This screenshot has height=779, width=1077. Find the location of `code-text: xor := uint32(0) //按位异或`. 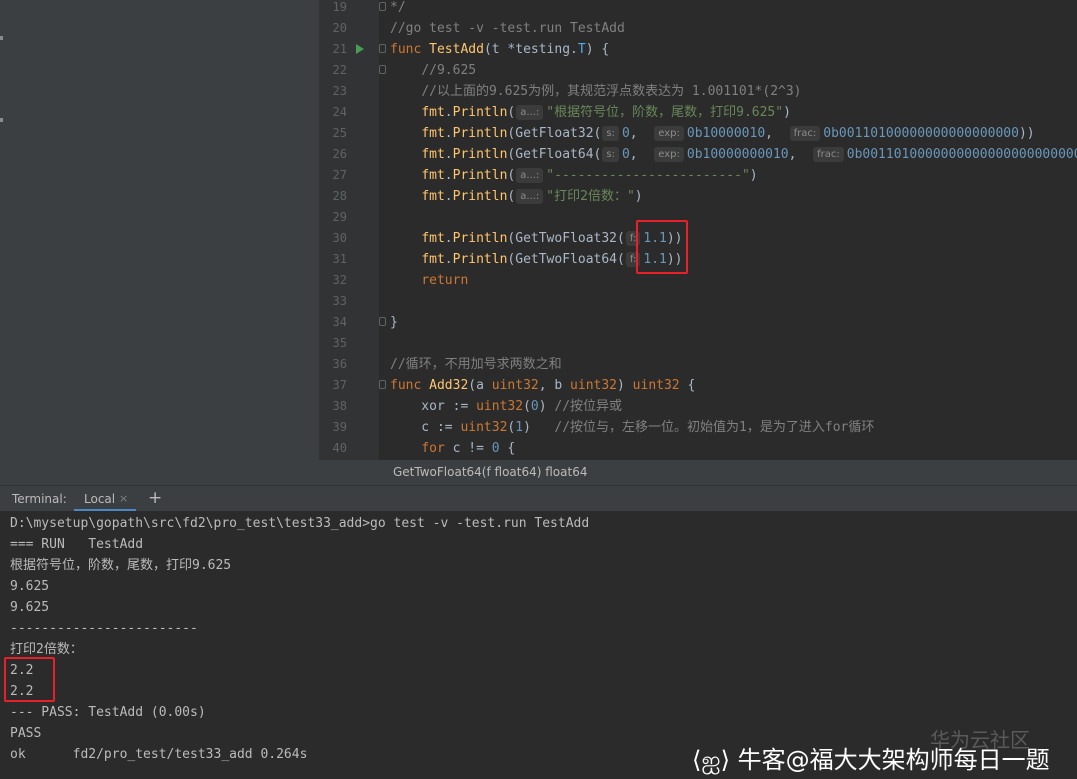

code-text: xor := uint32(0) //按位异或 is located at coordinates (506, 406).